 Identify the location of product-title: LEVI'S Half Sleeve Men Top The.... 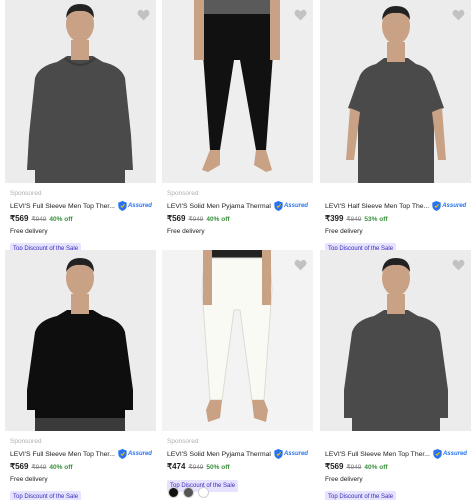
(377, 206).